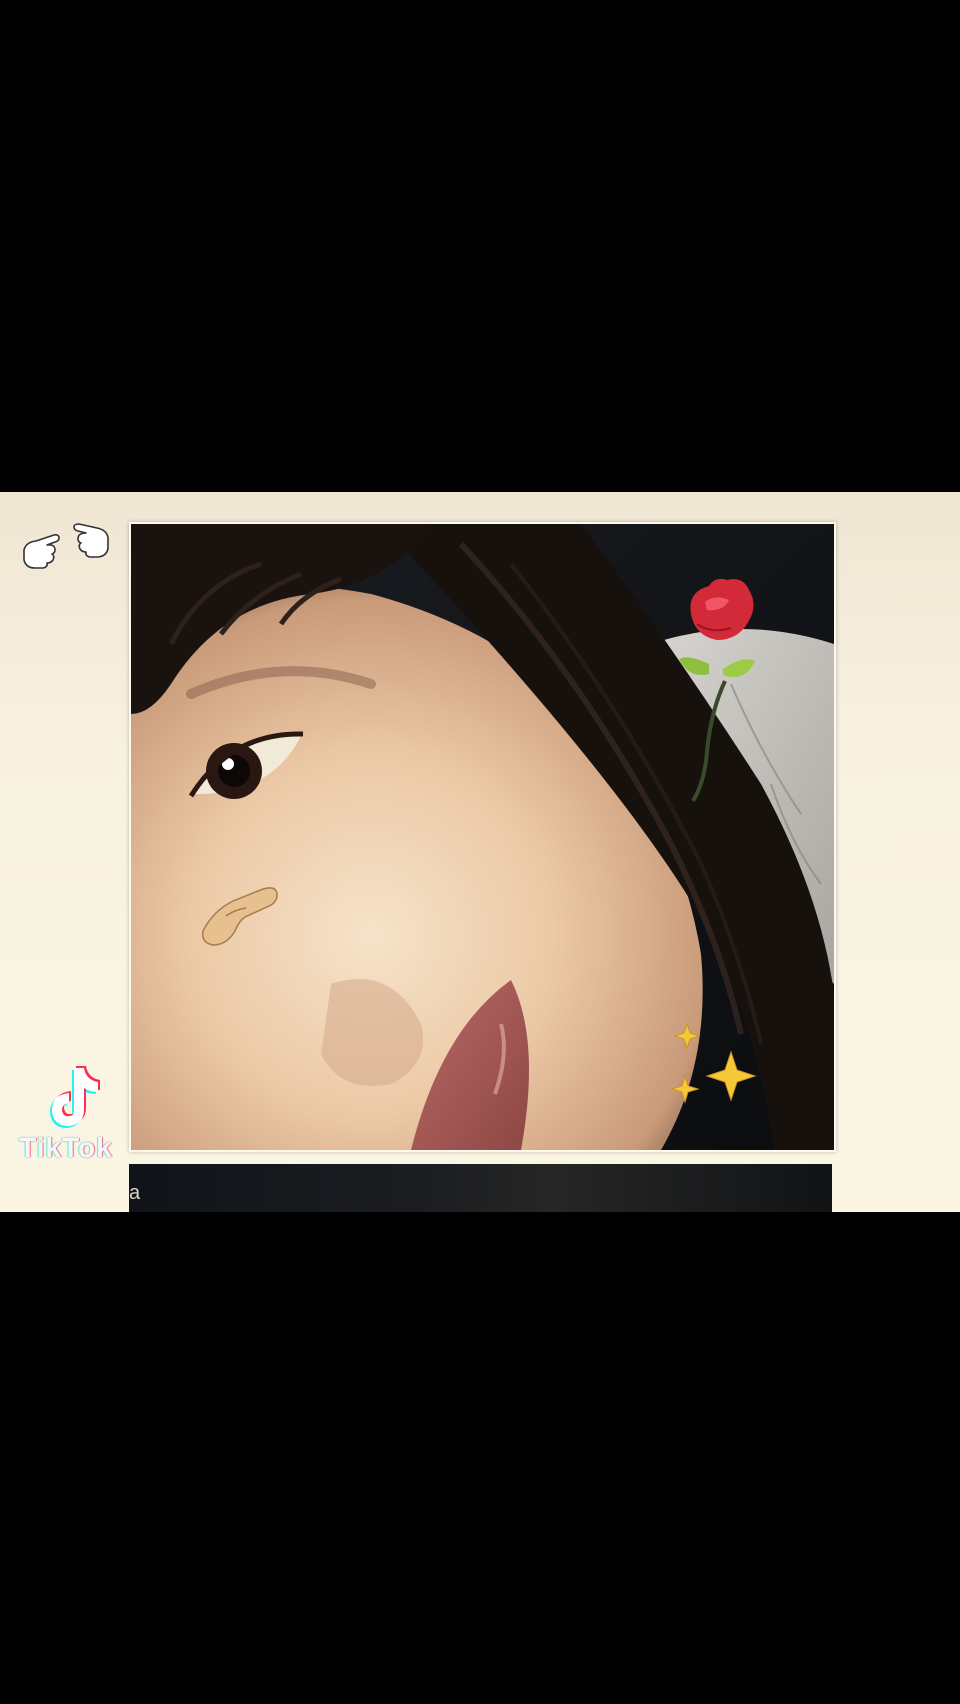 The width and height of the screenshot is (960, 1704). I want to click on next-photo-partial: a, so click(480, 1188).